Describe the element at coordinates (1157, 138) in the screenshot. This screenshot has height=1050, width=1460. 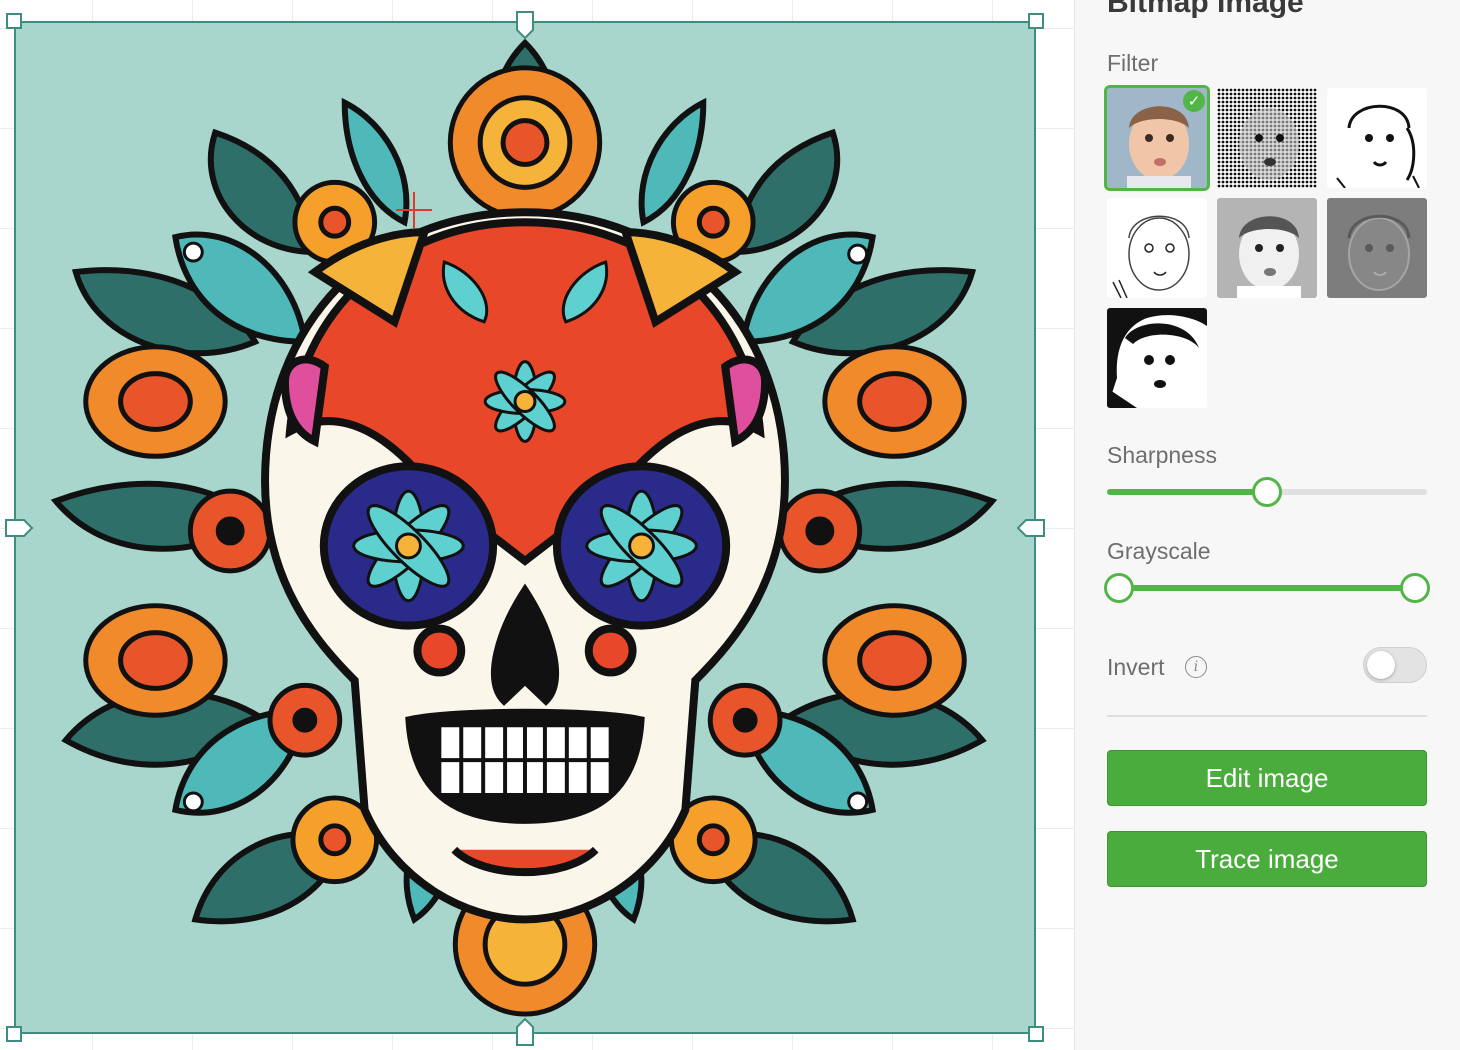
I see `filter-original: ✓` at that location.